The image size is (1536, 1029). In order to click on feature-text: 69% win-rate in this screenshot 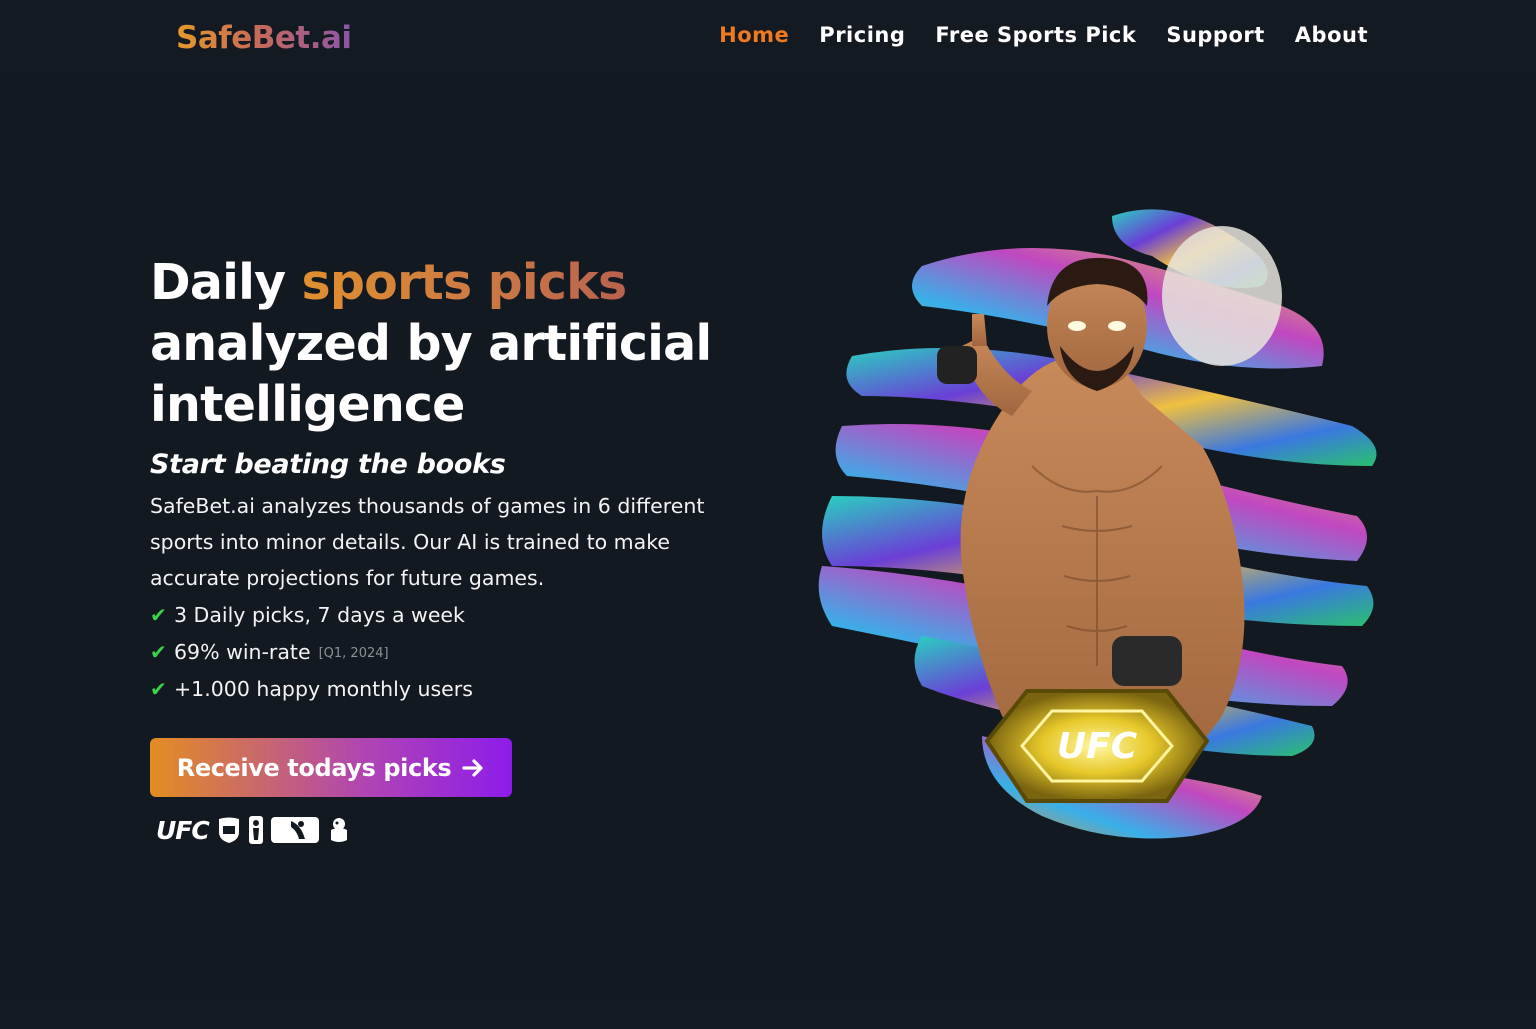, I will do `click(242, 651)`.